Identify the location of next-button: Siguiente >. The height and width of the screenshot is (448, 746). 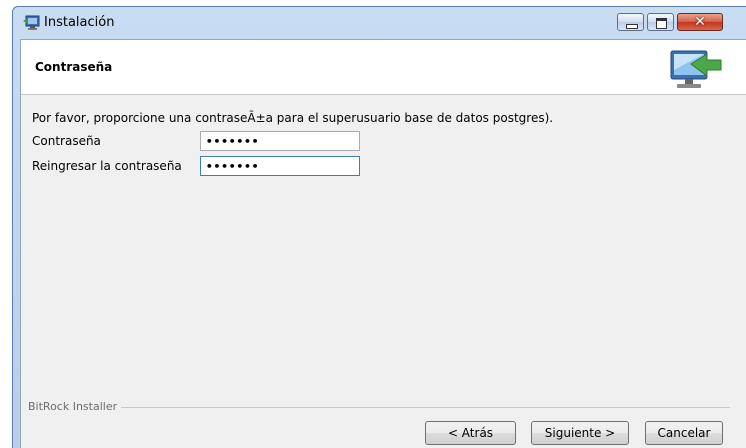
(580, 433).